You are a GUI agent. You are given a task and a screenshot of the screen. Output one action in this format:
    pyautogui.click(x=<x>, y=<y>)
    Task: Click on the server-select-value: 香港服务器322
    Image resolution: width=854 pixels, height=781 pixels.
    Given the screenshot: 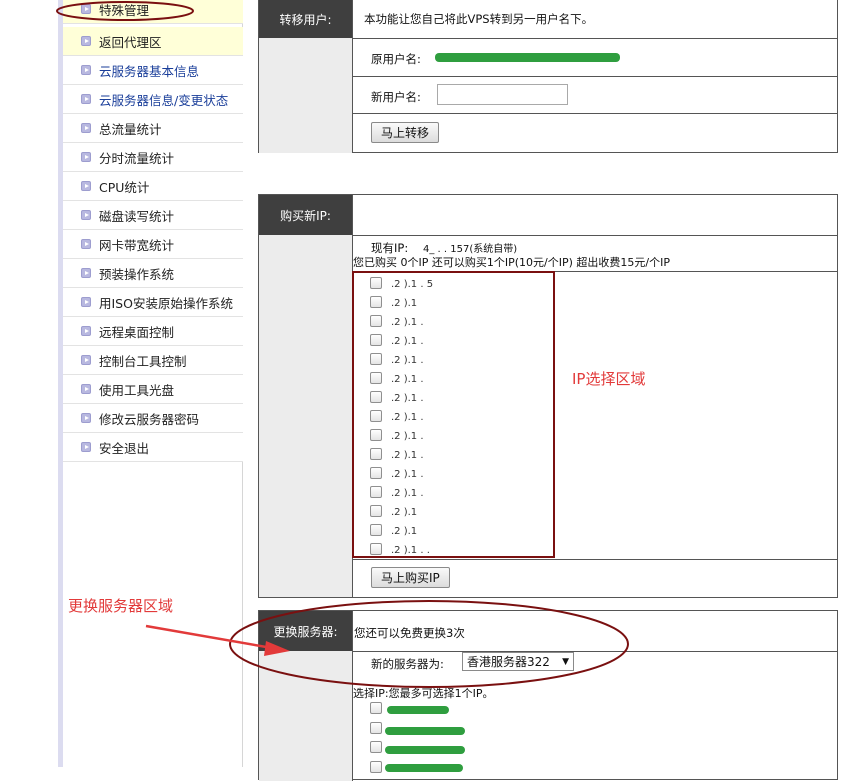 What is the action you would take?
    pyautogui.click(x=508, y=662)
    